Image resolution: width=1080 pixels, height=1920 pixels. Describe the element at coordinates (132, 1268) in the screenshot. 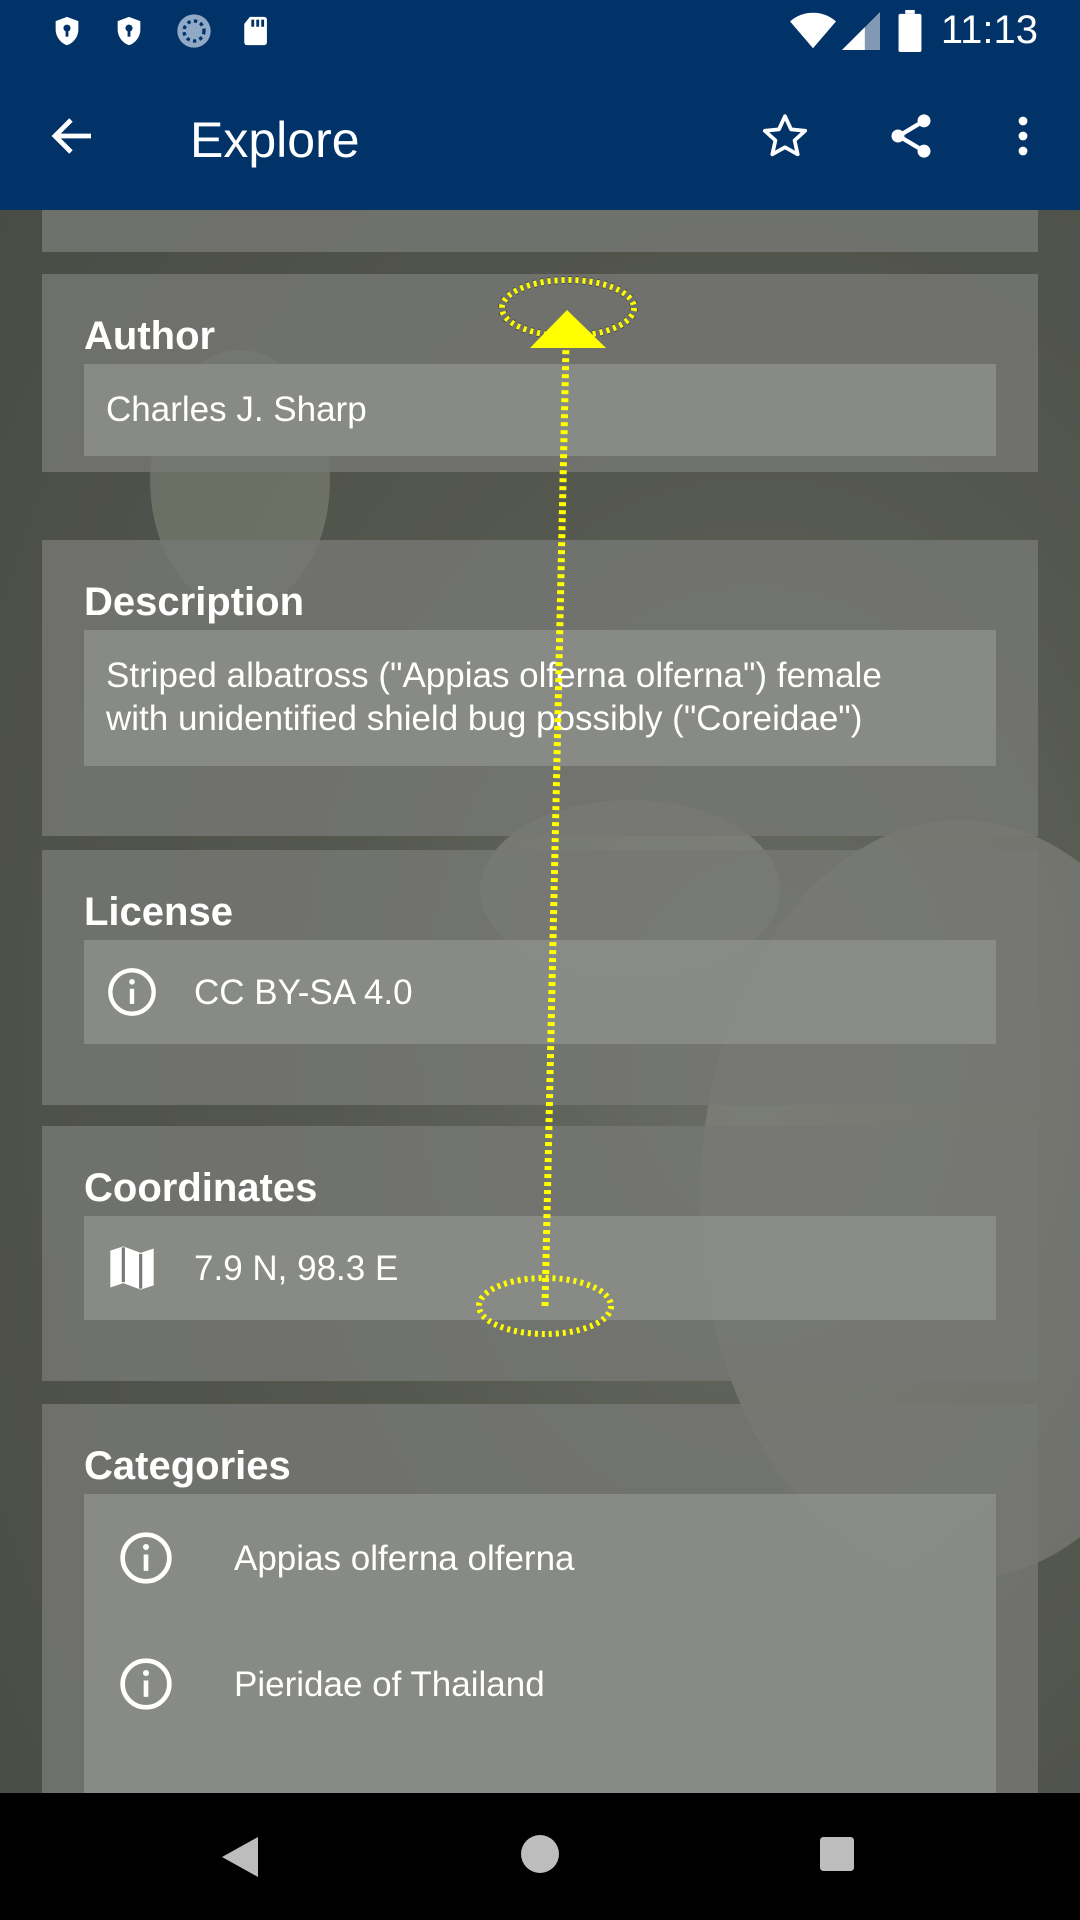

I see `map-icon` at that location.